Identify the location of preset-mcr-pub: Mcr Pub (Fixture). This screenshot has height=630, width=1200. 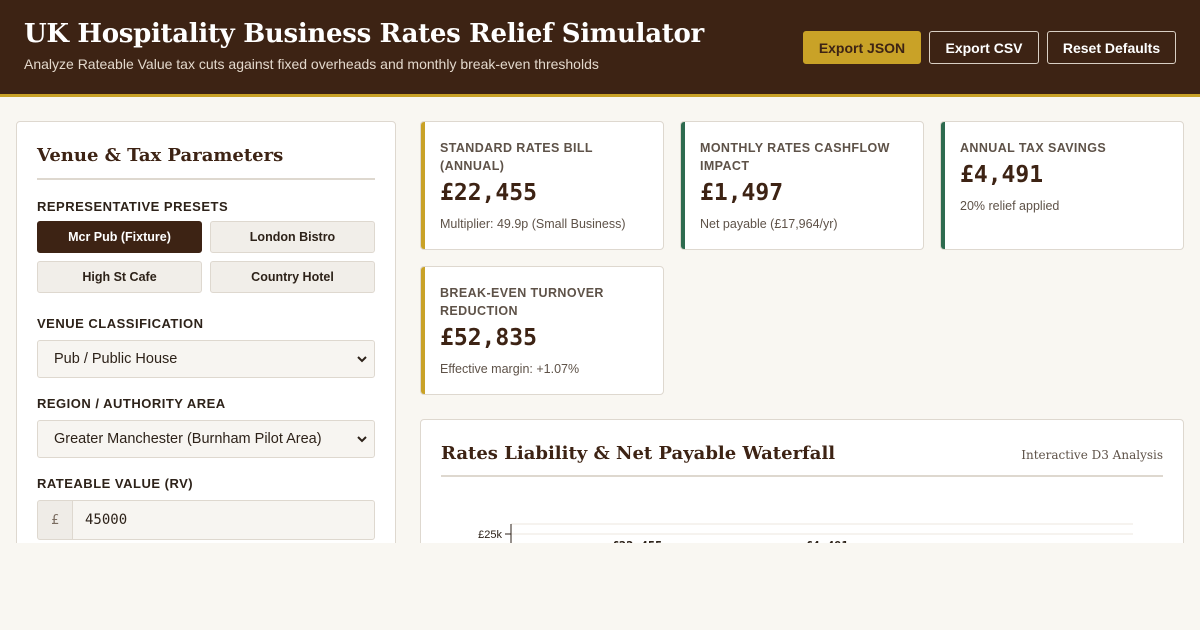
(119, 237).